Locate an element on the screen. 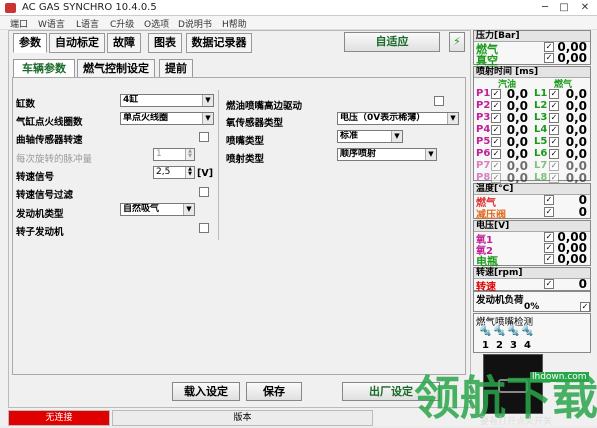 The height and width of the screenshot is (428, 597). injector-type-value: 标准 is located at coordinates (349, 136).